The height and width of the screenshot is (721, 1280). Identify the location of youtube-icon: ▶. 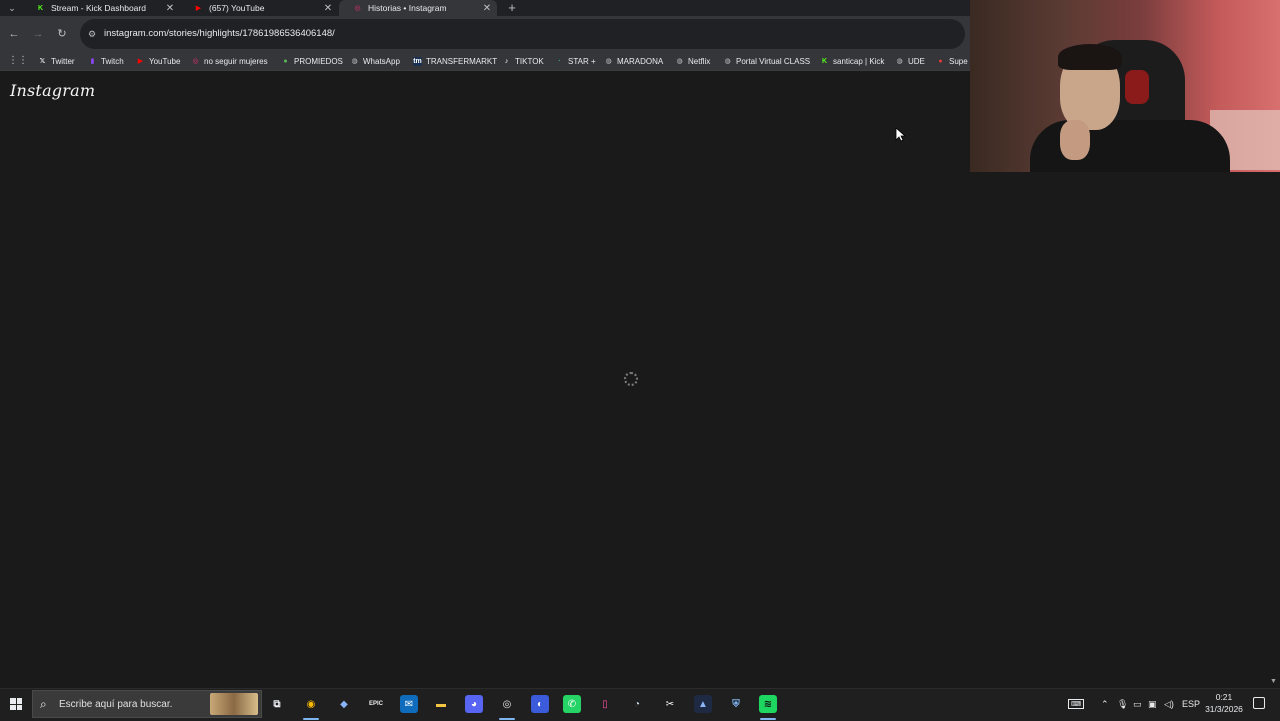
(140, 61).